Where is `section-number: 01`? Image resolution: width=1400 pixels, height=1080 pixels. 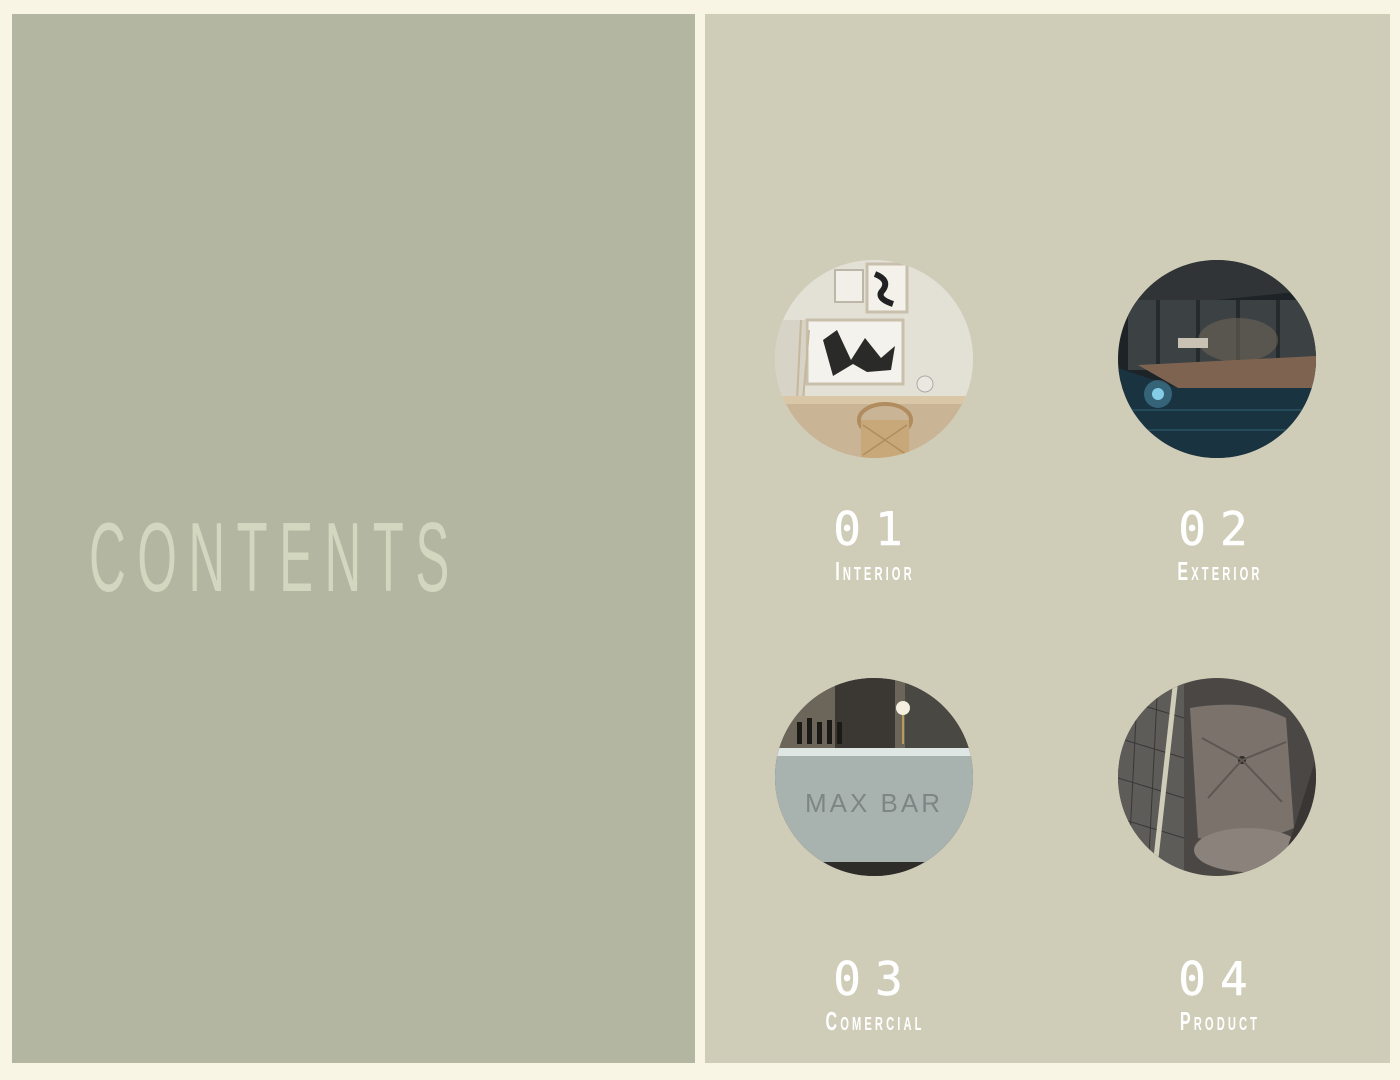
section-number: 01 is located at coordinates (875, 529).